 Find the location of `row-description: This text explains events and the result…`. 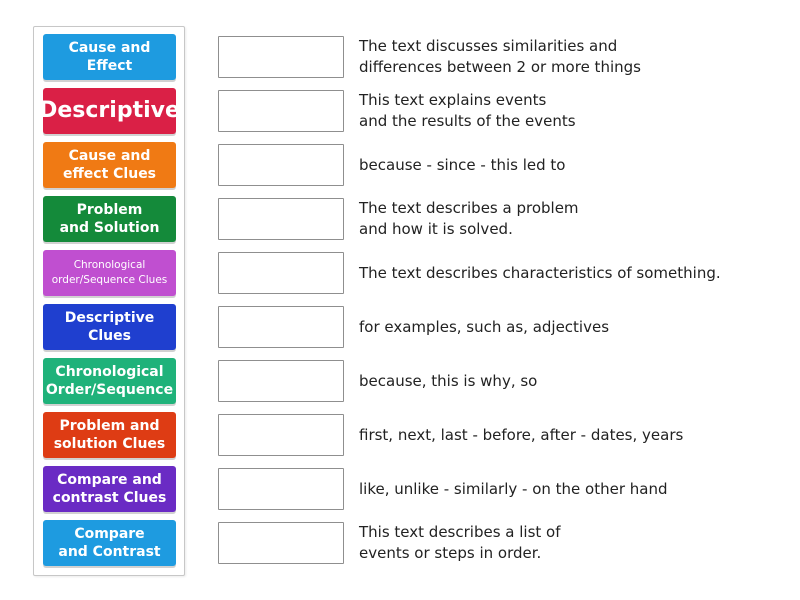

row-description: This text explains events and the result… is located at coordinates (467, 110).